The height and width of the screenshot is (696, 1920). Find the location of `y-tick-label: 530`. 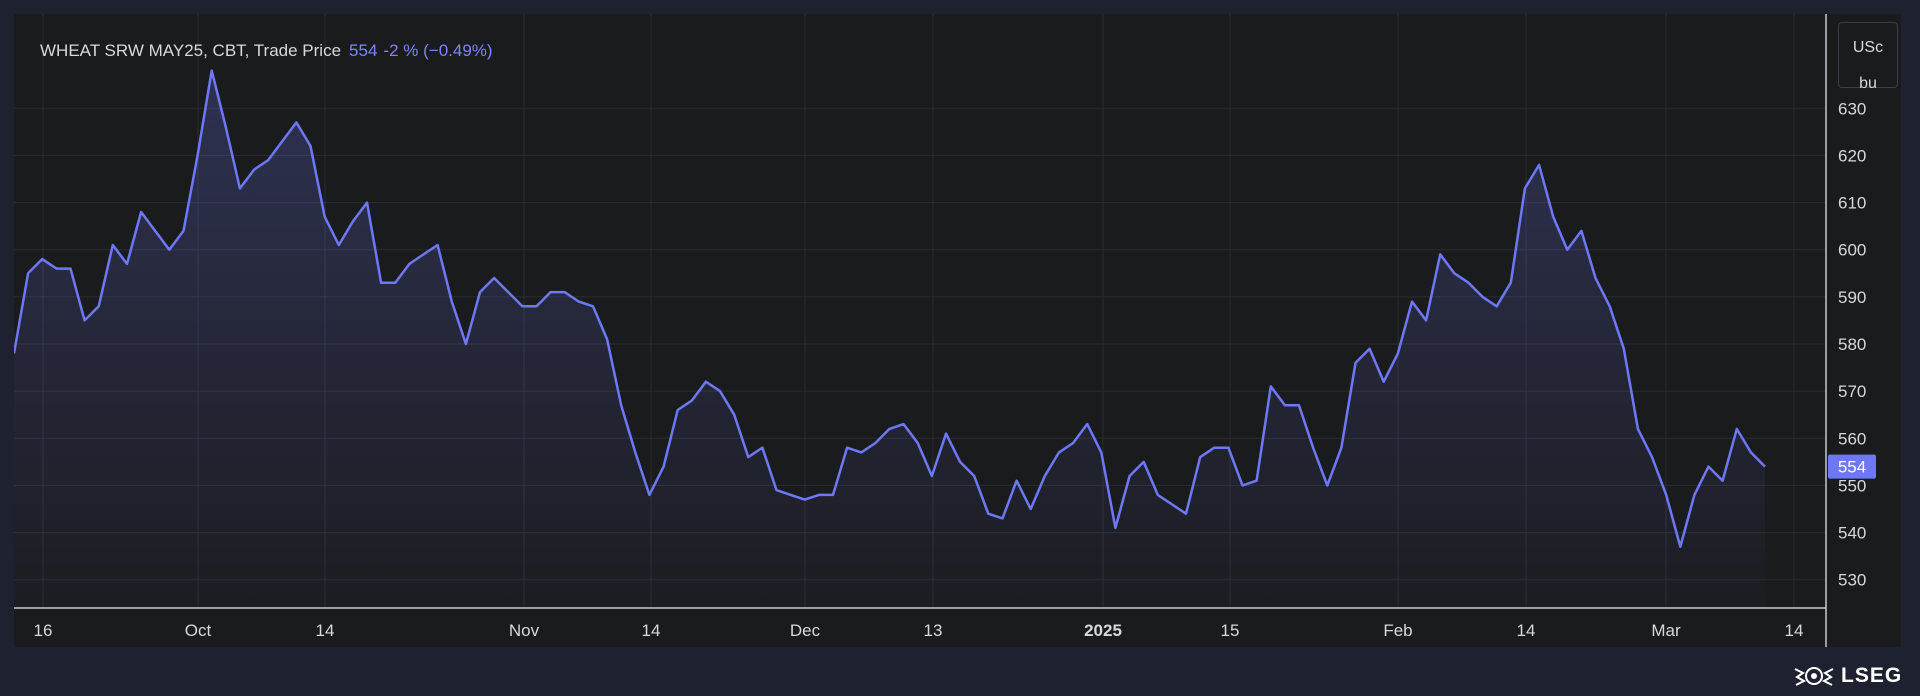

y-tick-label: 530 is located at coordinates (1852, 580).